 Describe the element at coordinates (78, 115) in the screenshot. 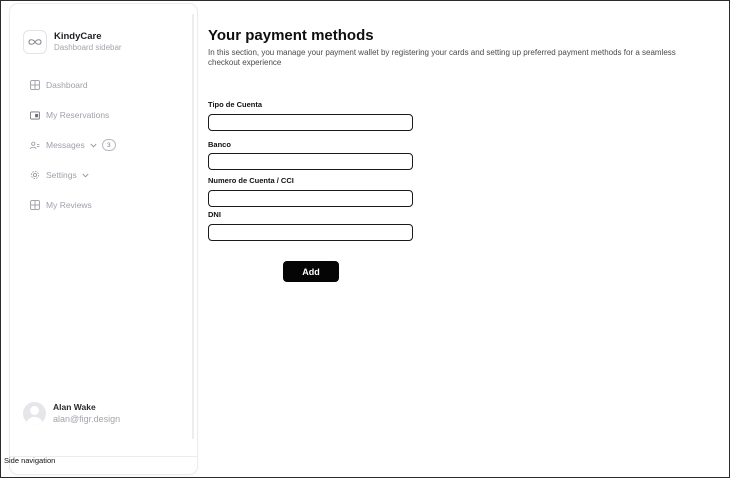

I see `sidebar-item-label: My Reservations` at that location.